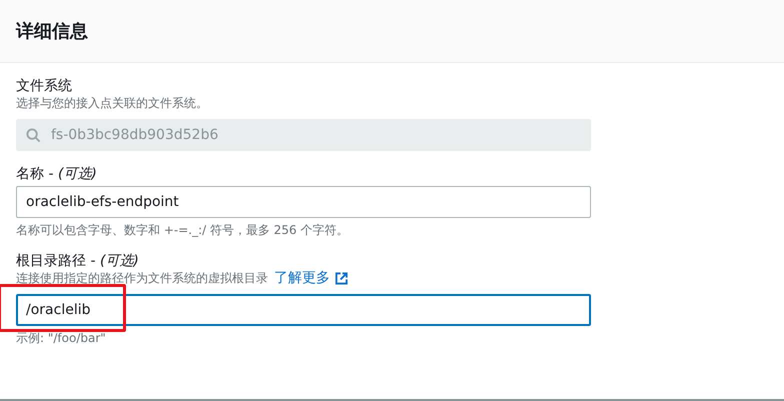  I want to click on section-title: 详细信息, so click(52, 31).